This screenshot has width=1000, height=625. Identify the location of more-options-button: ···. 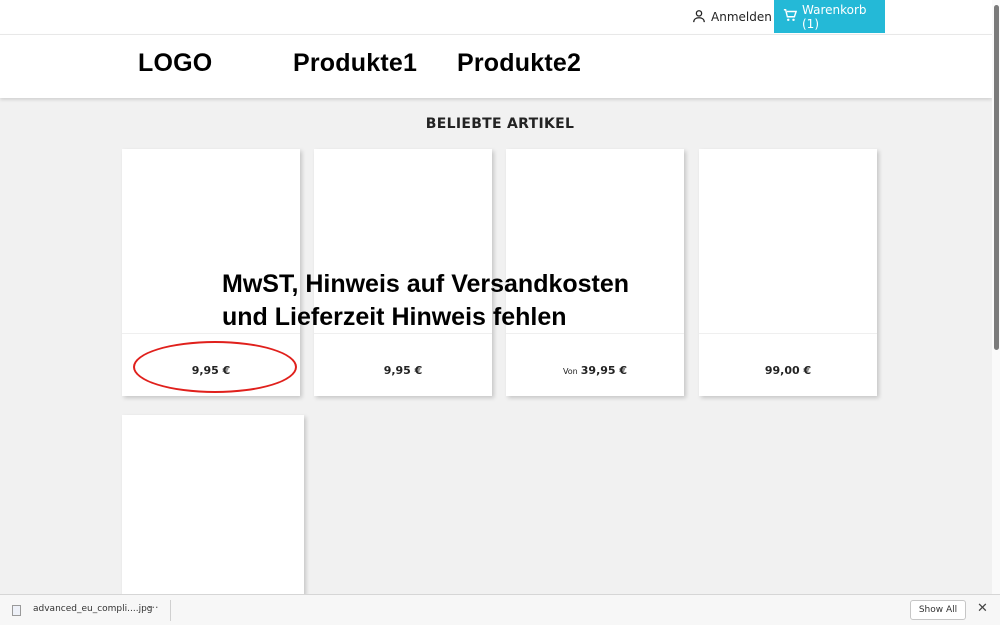
(153, 607).